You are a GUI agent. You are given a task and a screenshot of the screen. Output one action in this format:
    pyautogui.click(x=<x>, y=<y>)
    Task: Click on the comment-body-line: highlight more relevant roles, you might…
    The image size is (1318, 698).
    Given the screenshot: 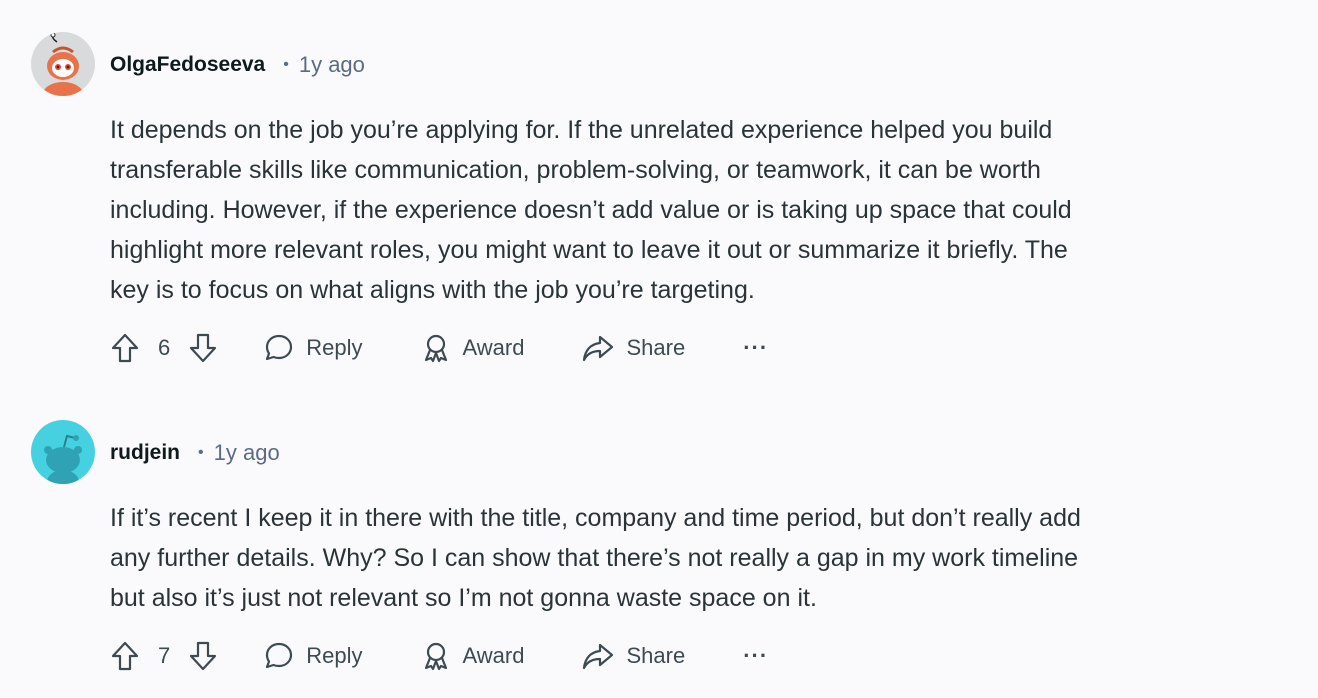 What is the action you would take?
    pyautogui.click(x=589, y=250)
    